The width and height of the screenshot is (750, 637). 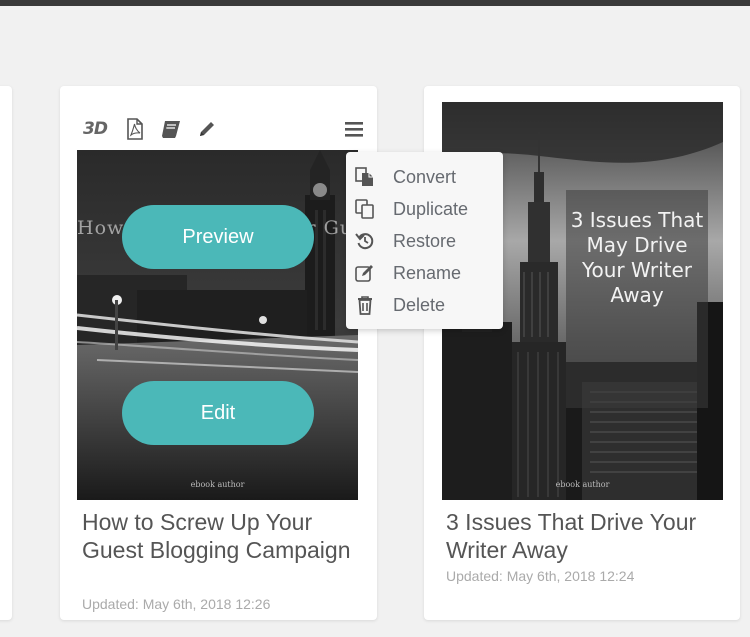 What do you see at coordinates (375, 3) in the screenshot?
I see `top-bar` at bounding box center [375, 3].